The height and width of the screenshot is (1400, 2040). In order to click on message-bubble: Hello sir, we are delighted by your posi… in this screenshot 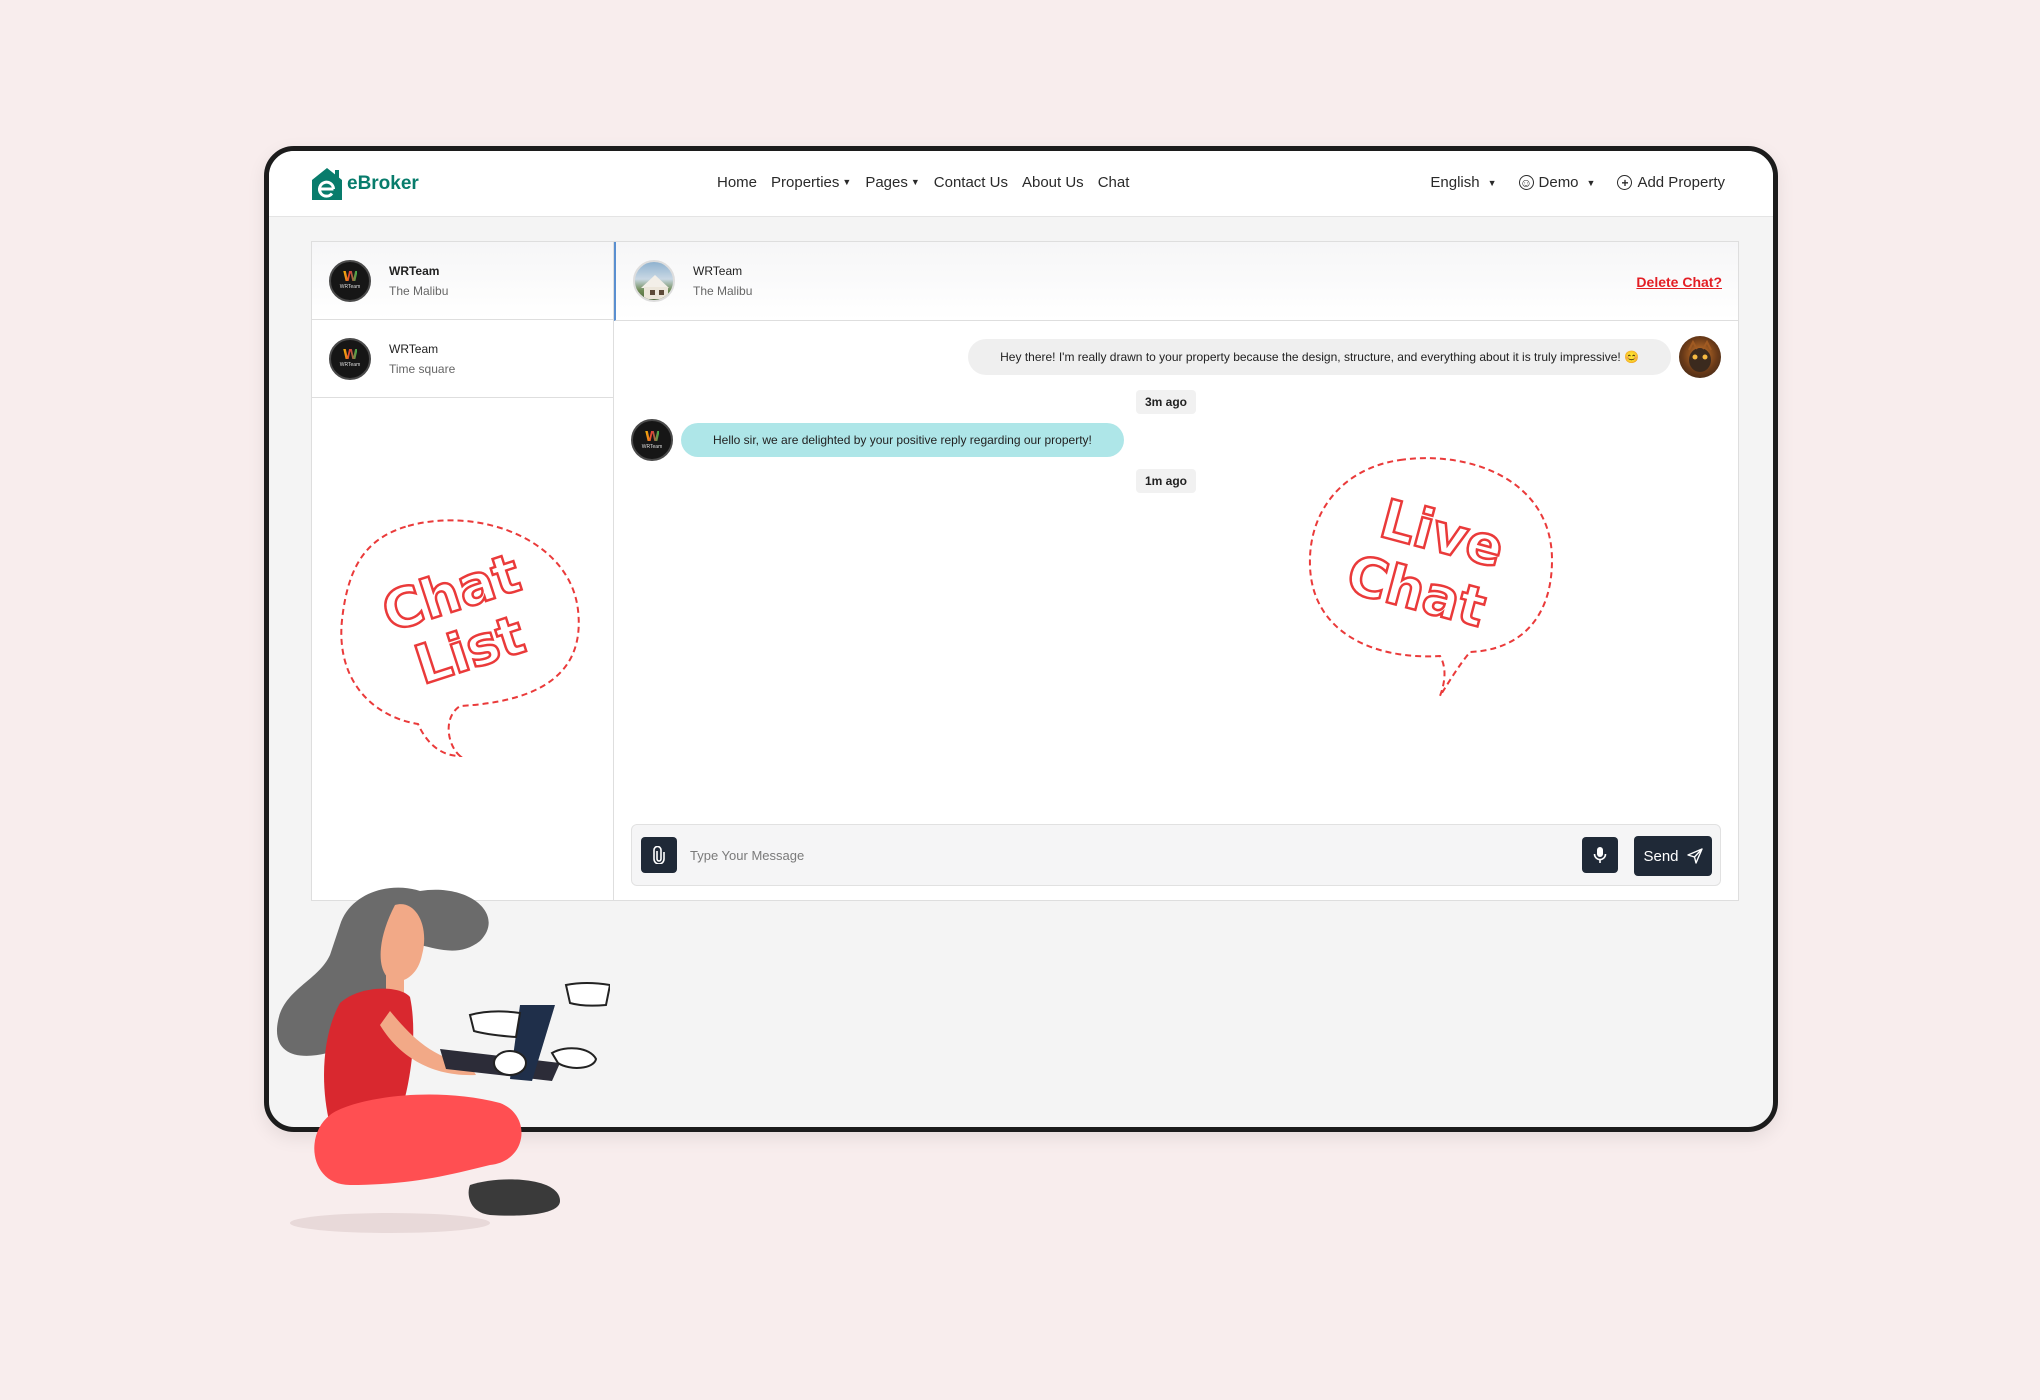, I will do `click(902, 440)`.